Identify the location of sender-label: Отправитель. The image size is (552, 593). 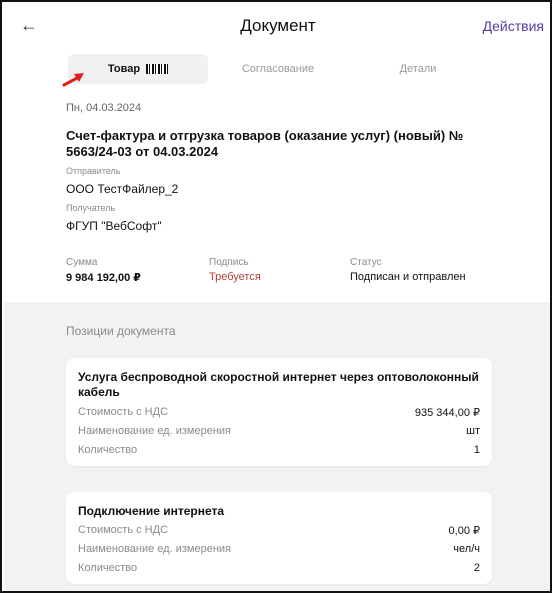
(93, 171).